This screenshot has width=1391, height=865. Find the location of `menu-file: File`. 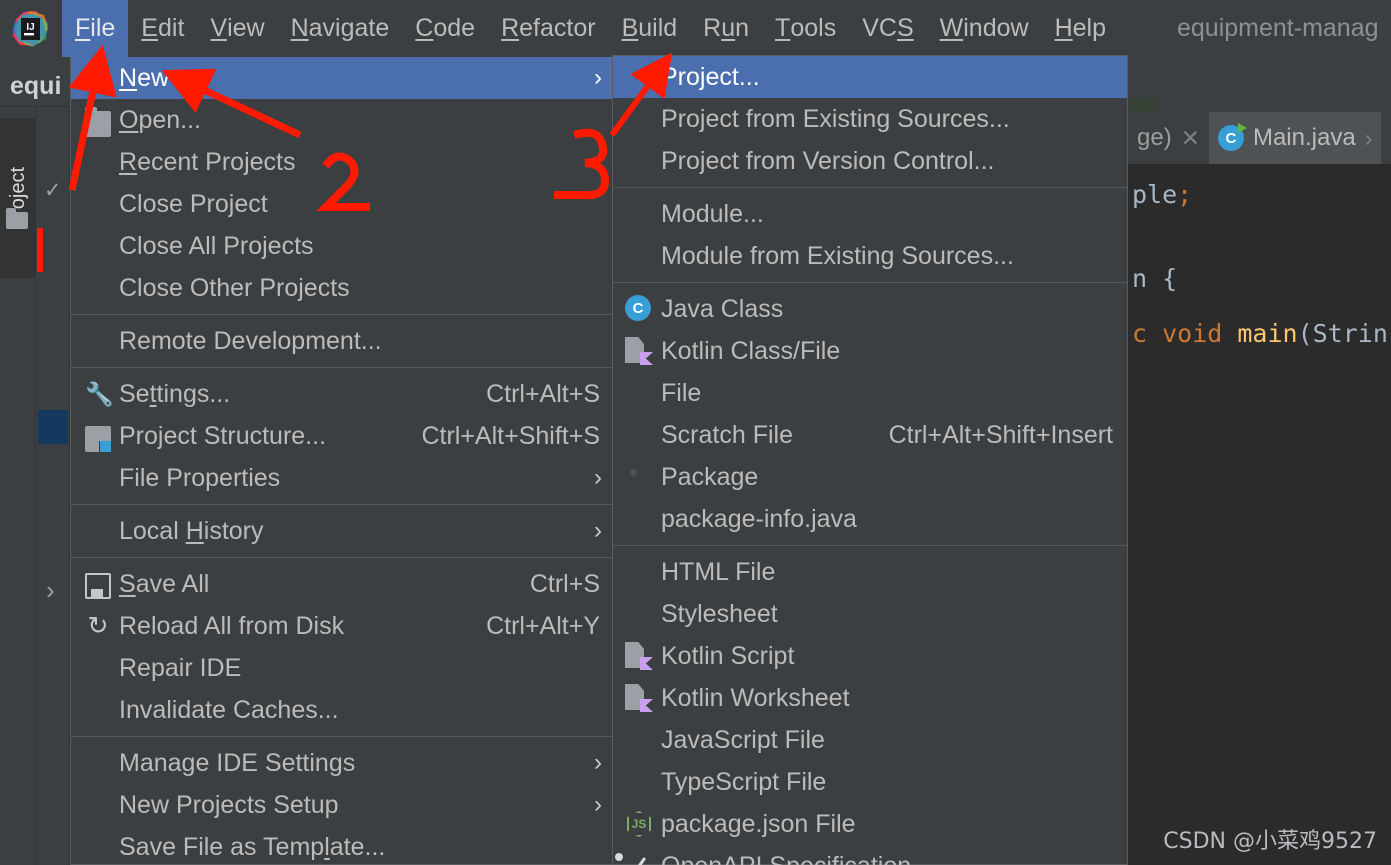

menu-file: File is located at coordinates (95, 28).